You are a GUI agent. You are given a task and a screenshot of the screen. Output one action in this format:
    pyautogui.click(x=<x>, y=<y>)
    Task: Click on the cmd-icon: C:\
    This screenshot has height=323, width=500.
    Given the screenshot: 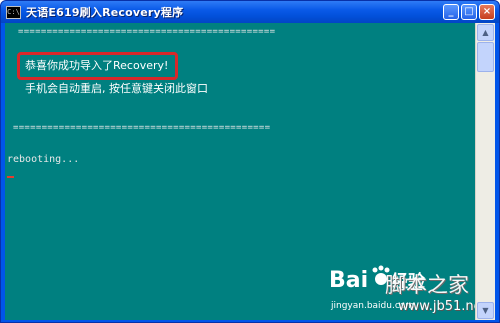 What is the action you would take?
    pyautogui.click(x=13, y=12)
    